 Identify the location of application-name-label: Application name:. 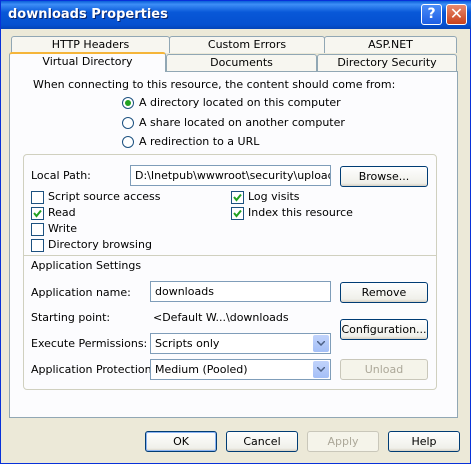
(81, 292).